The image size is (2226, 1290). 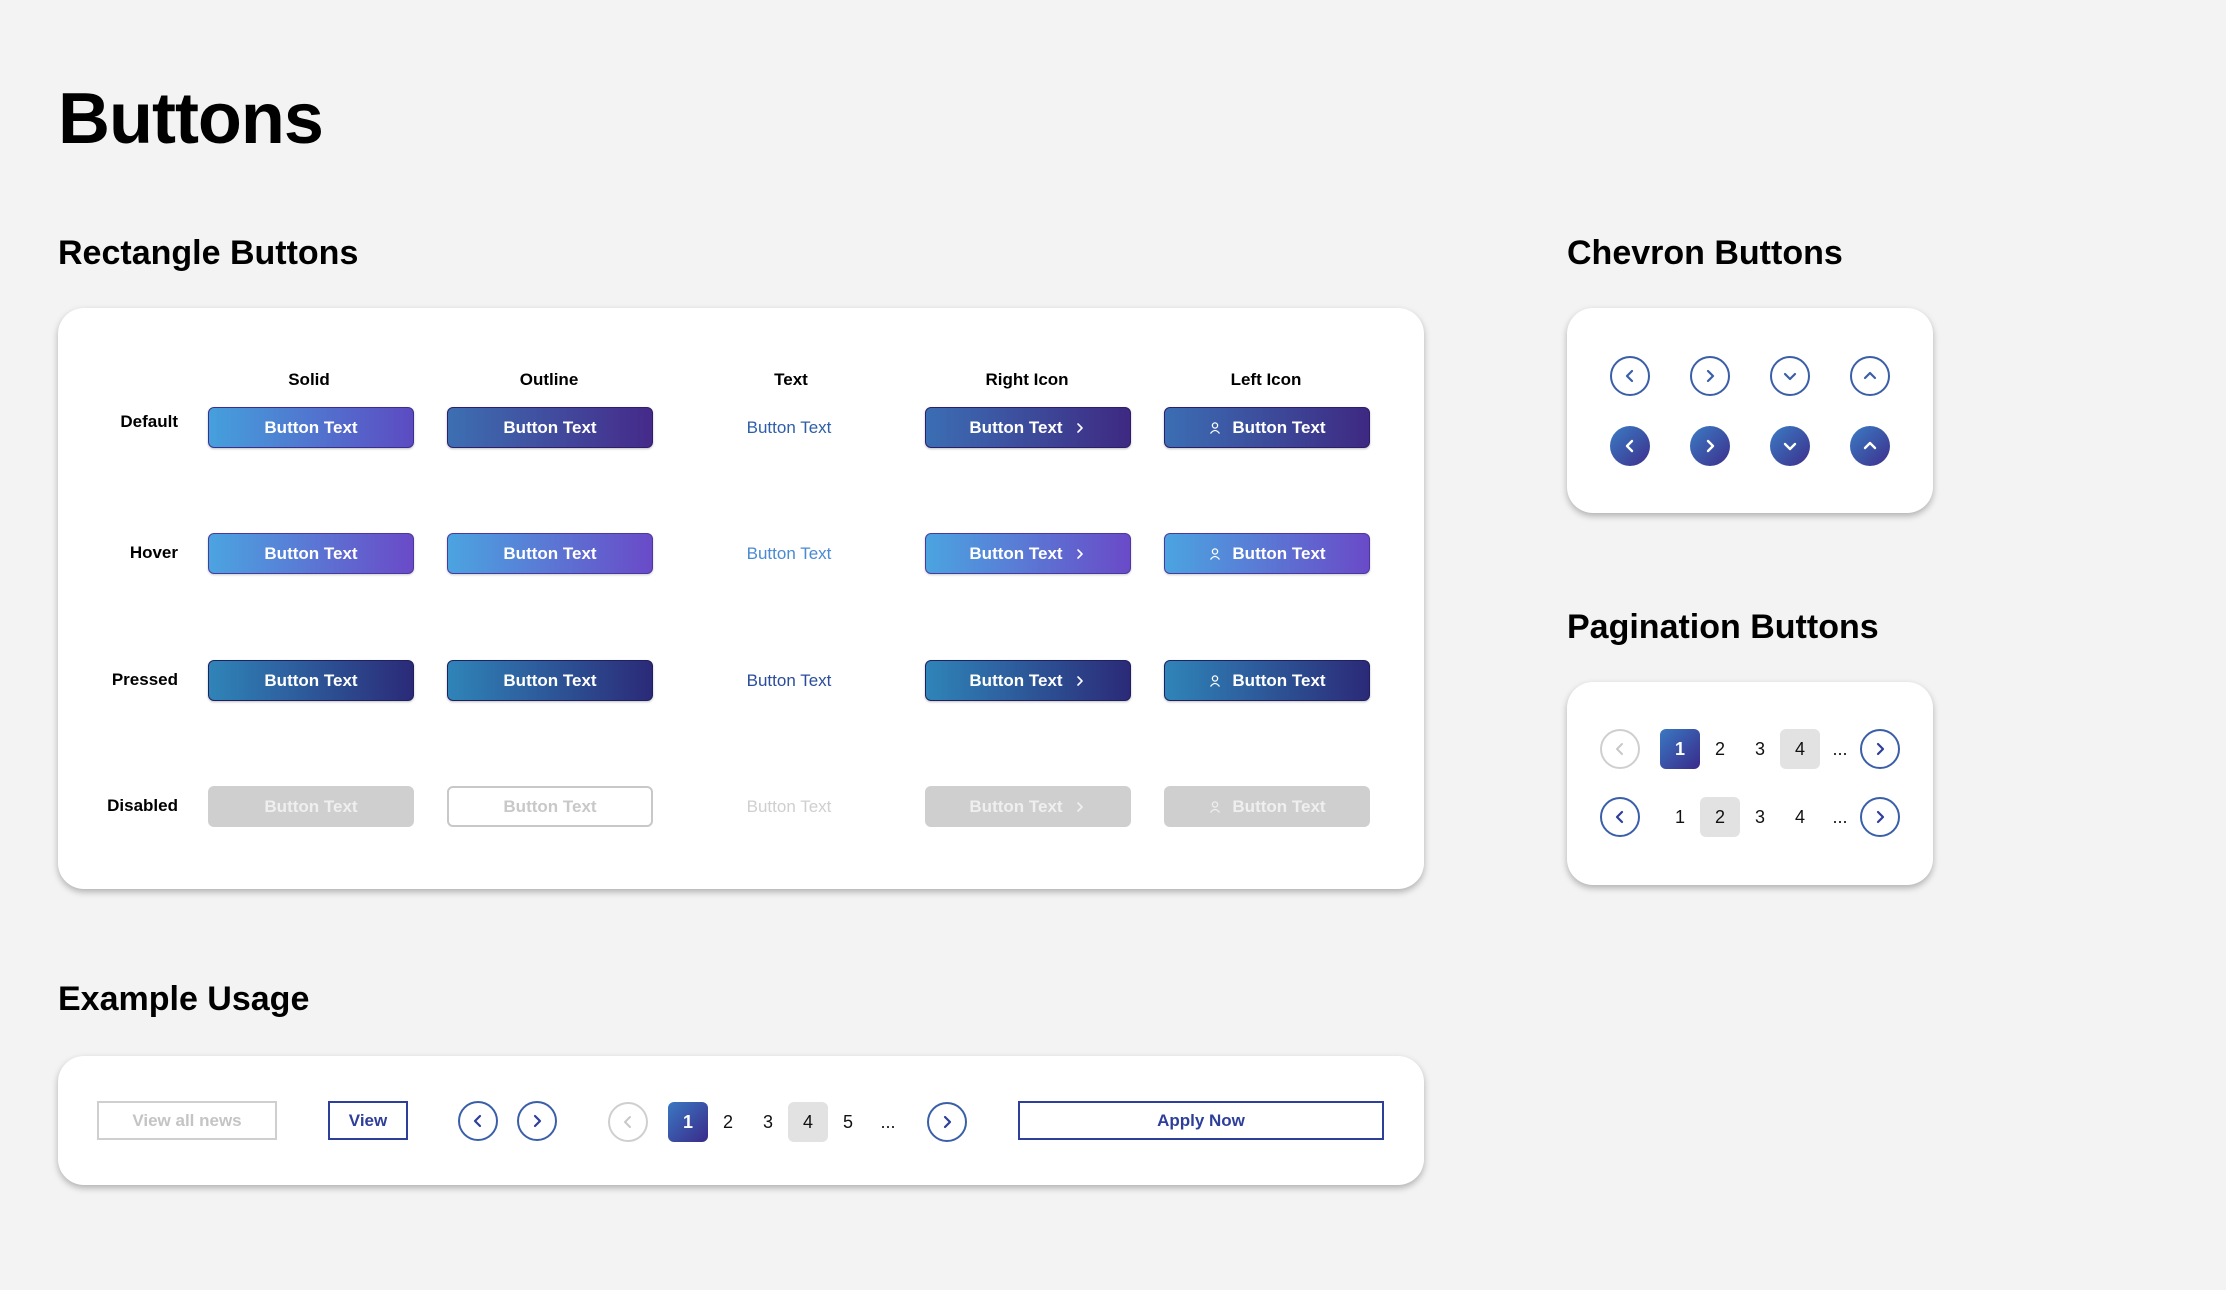 I want to click on section-title-pagination: Pagination Buttons, so click(x=1723, y=627).